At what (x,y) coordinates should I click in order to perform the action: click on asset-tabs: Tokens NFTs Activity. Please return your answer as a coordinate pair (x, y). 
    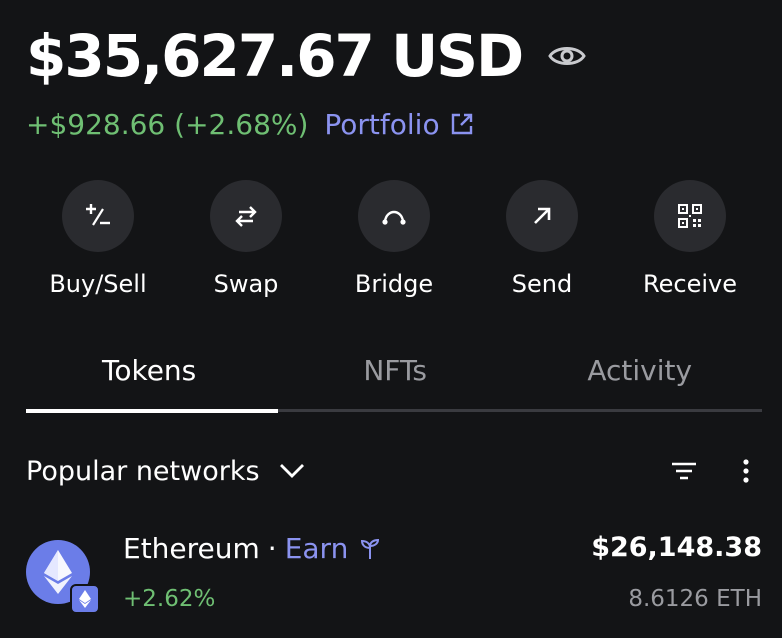
    Looking at the image, I should click on (394, 377).